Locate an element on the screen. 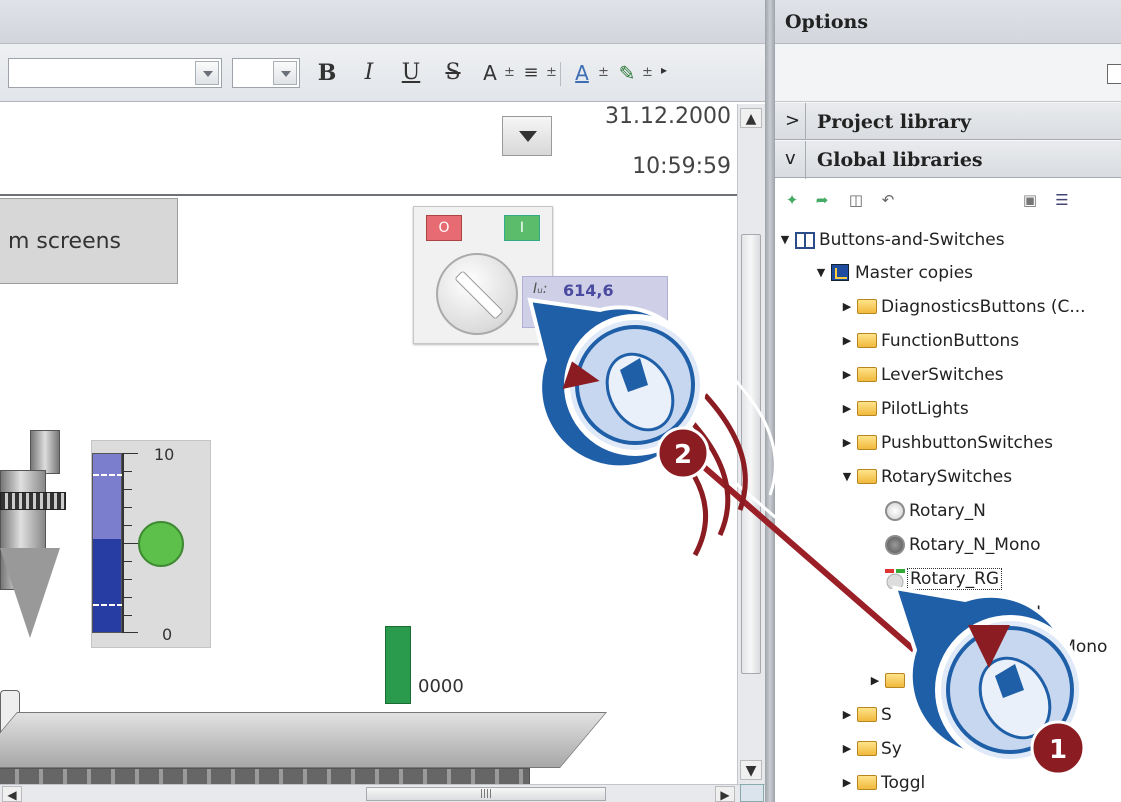 The width and height of the screenshot is (1121, 802). new-library-icon: ✦ is located at coordinates (792, 200).